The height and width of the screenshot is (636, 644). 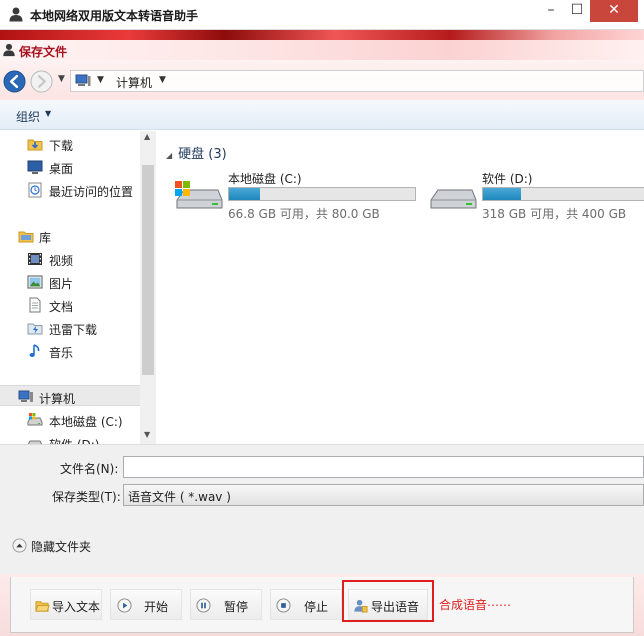 What do you see at coordinates (14, 81) in the screenshot?
I see `back-arrow-icon` at bounding box center [14, 81].